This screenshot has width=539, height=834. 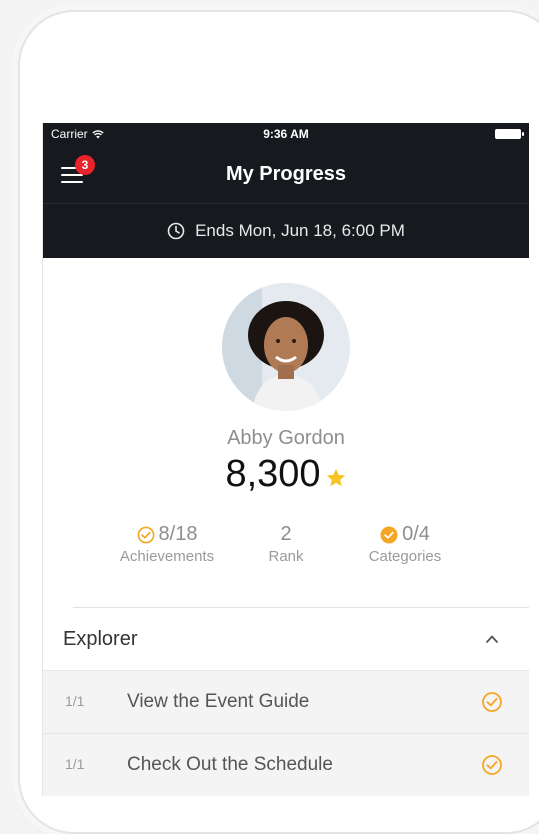 I want to click on points-display: 8,300, so click(x=286, y=474).